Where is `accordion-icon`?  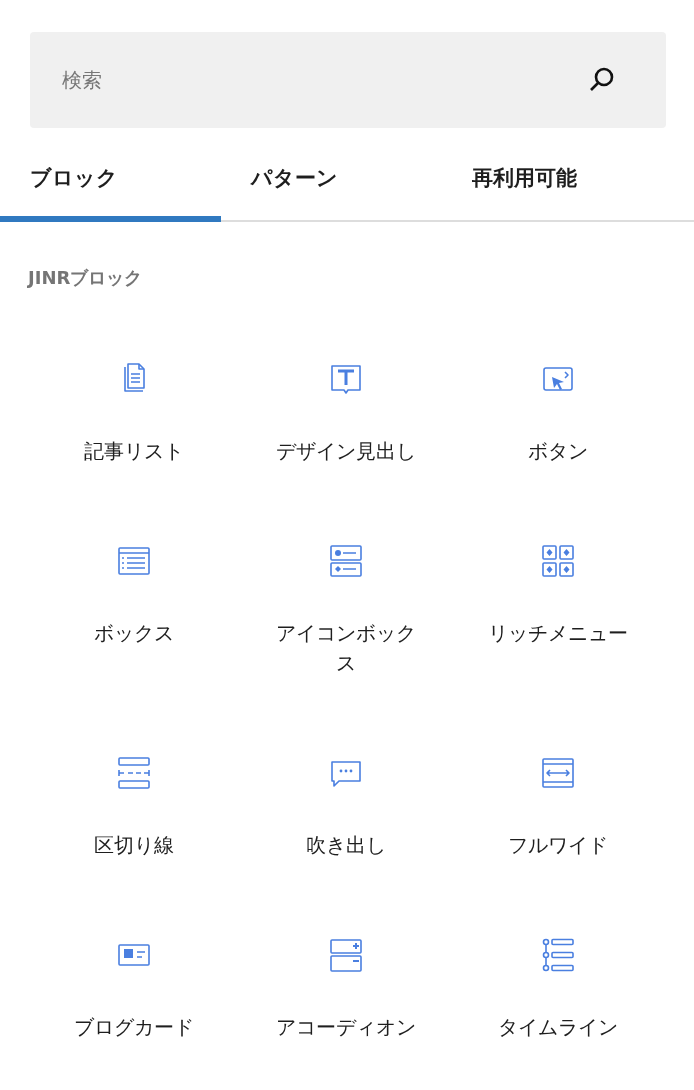
accordion-icon is located at coordinates (346, 955).